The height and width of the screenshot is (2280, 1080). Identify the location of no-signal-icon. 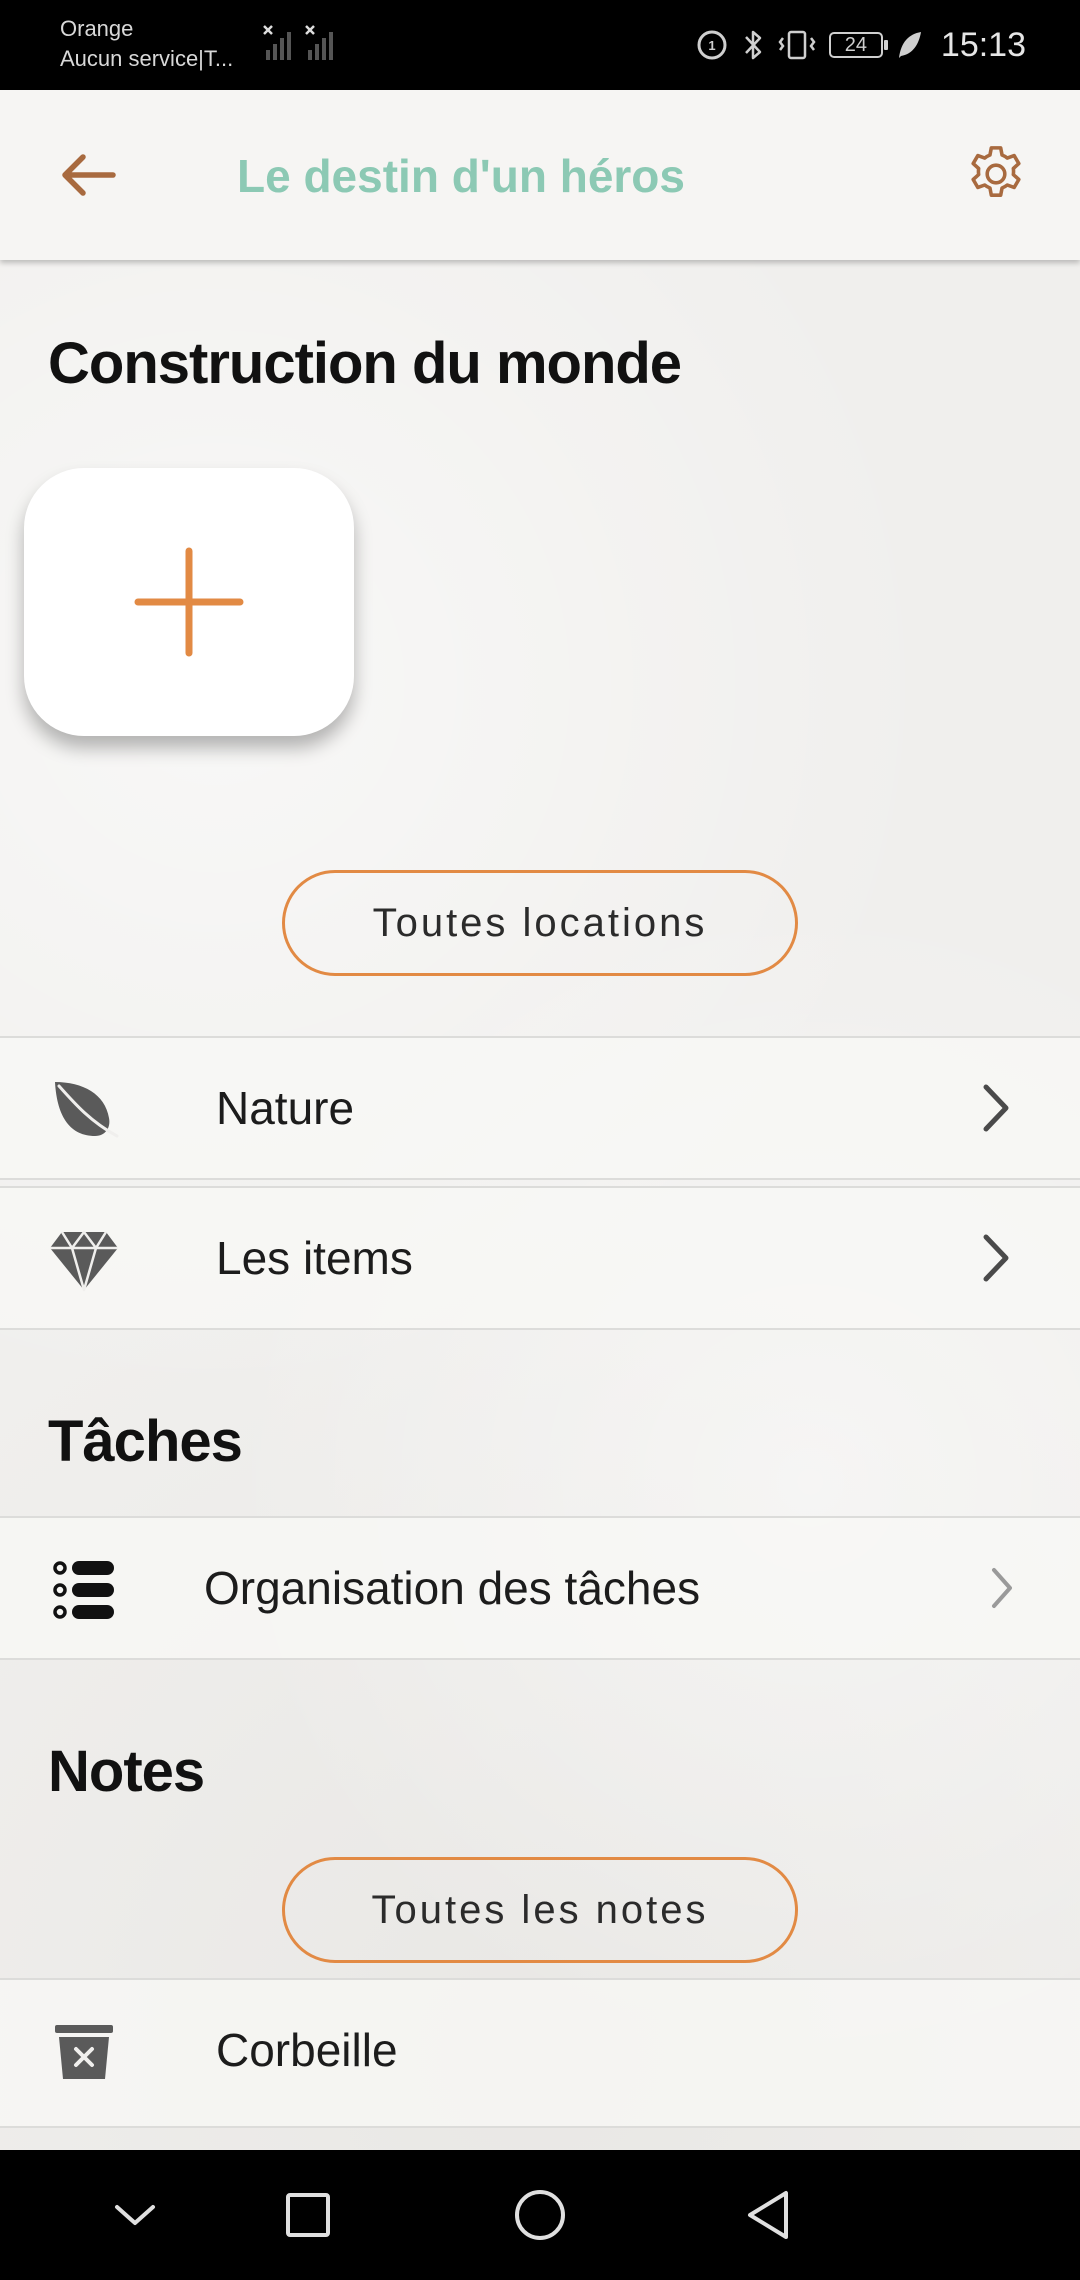
(298, 42).